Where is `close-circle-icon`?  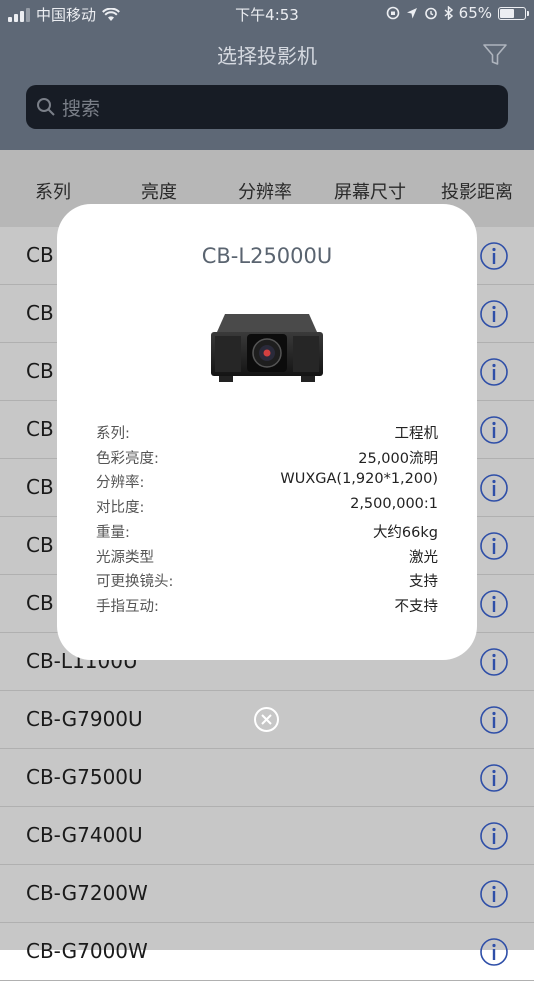
close-circle-icon is located at coordinates (266, 719).